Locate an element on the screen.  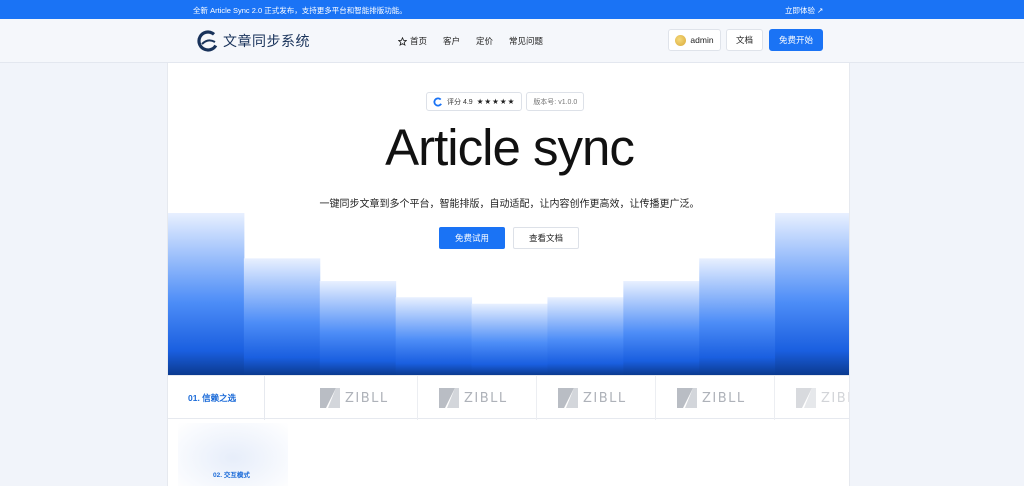
hero-subtitle: 一键同步文章到多个平台，智能排版，自动适配，让内容创作更高效，让传播更广泛。 is located at coordinates (509, 204).